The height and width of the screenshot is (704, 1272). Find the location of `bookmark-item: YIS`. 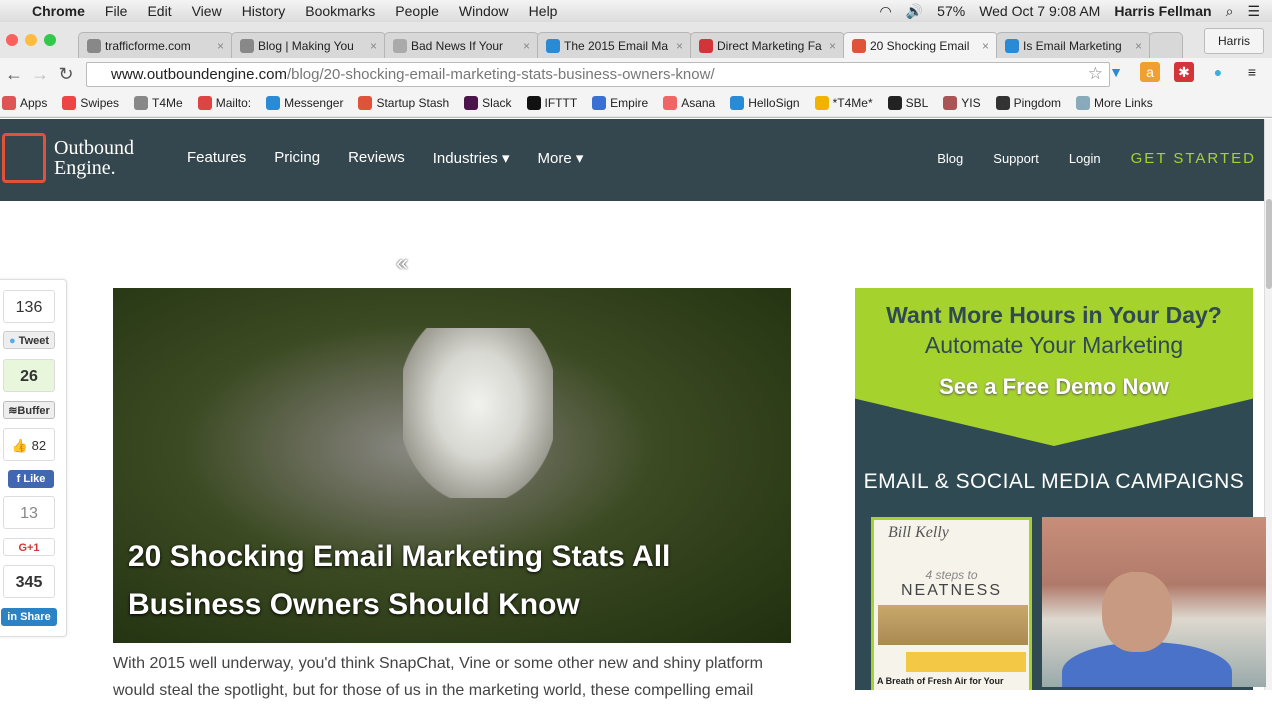

bookmark-item: YIS is located at coordinates (962, 103).